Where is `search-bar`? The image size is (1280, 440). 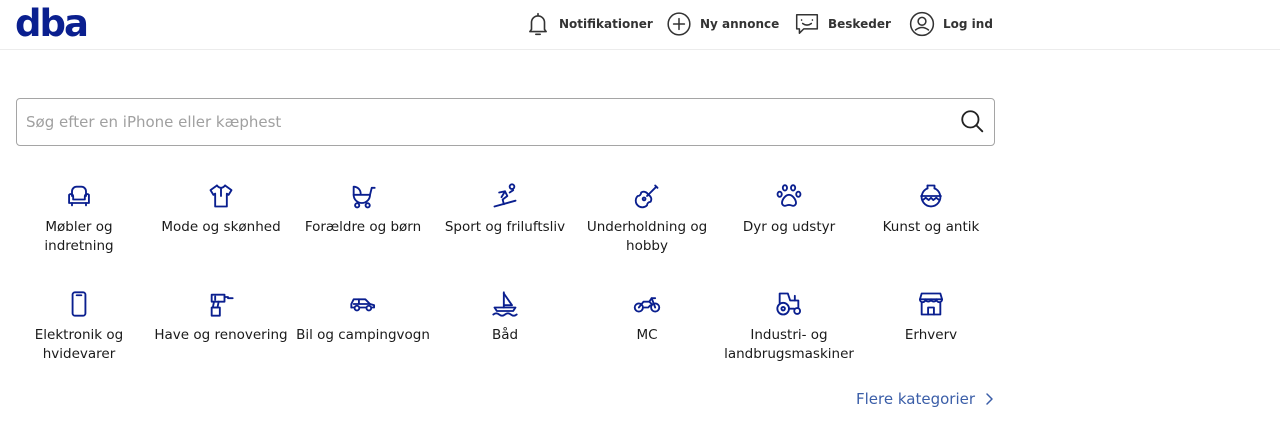 search-bar is located at coordinates (505, 122).